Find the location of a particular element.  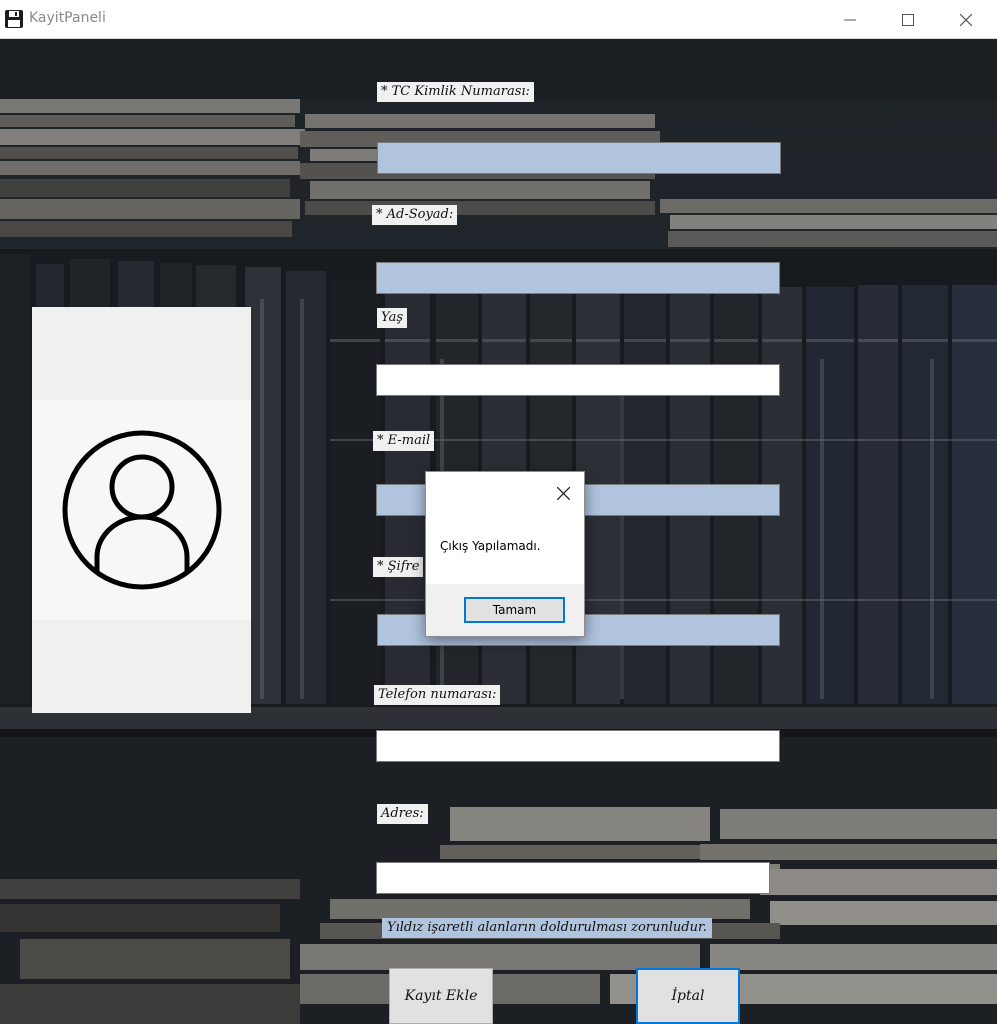

profile-picture-box is located at coordinates (141, 510).